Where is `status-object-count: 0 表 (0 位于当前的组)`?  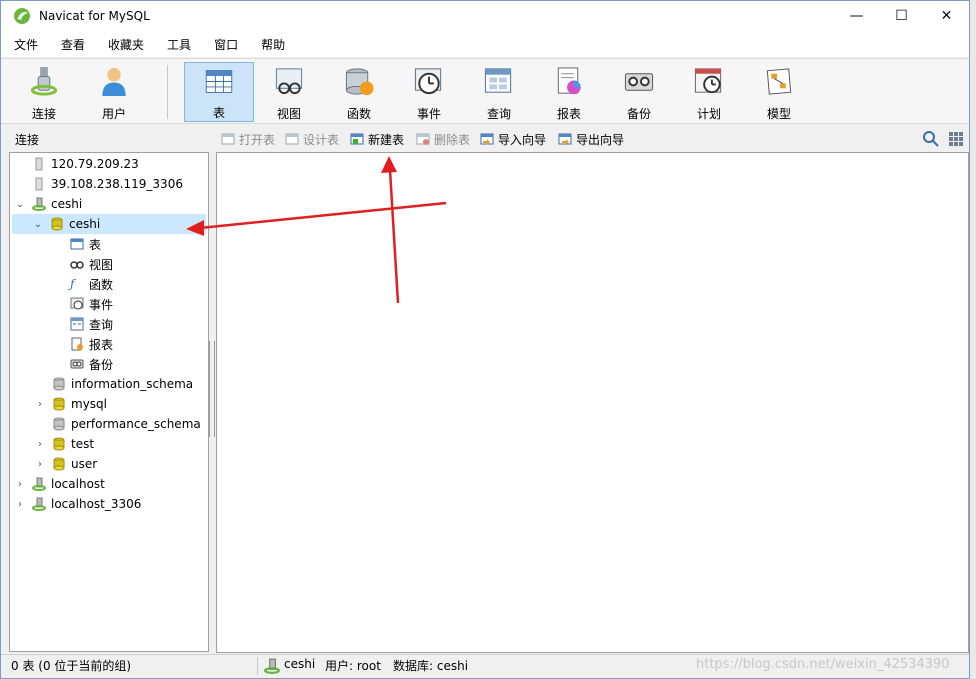
status-object-count: 0 表 (0 位于当前的组) is located at coordinates (71, 666).